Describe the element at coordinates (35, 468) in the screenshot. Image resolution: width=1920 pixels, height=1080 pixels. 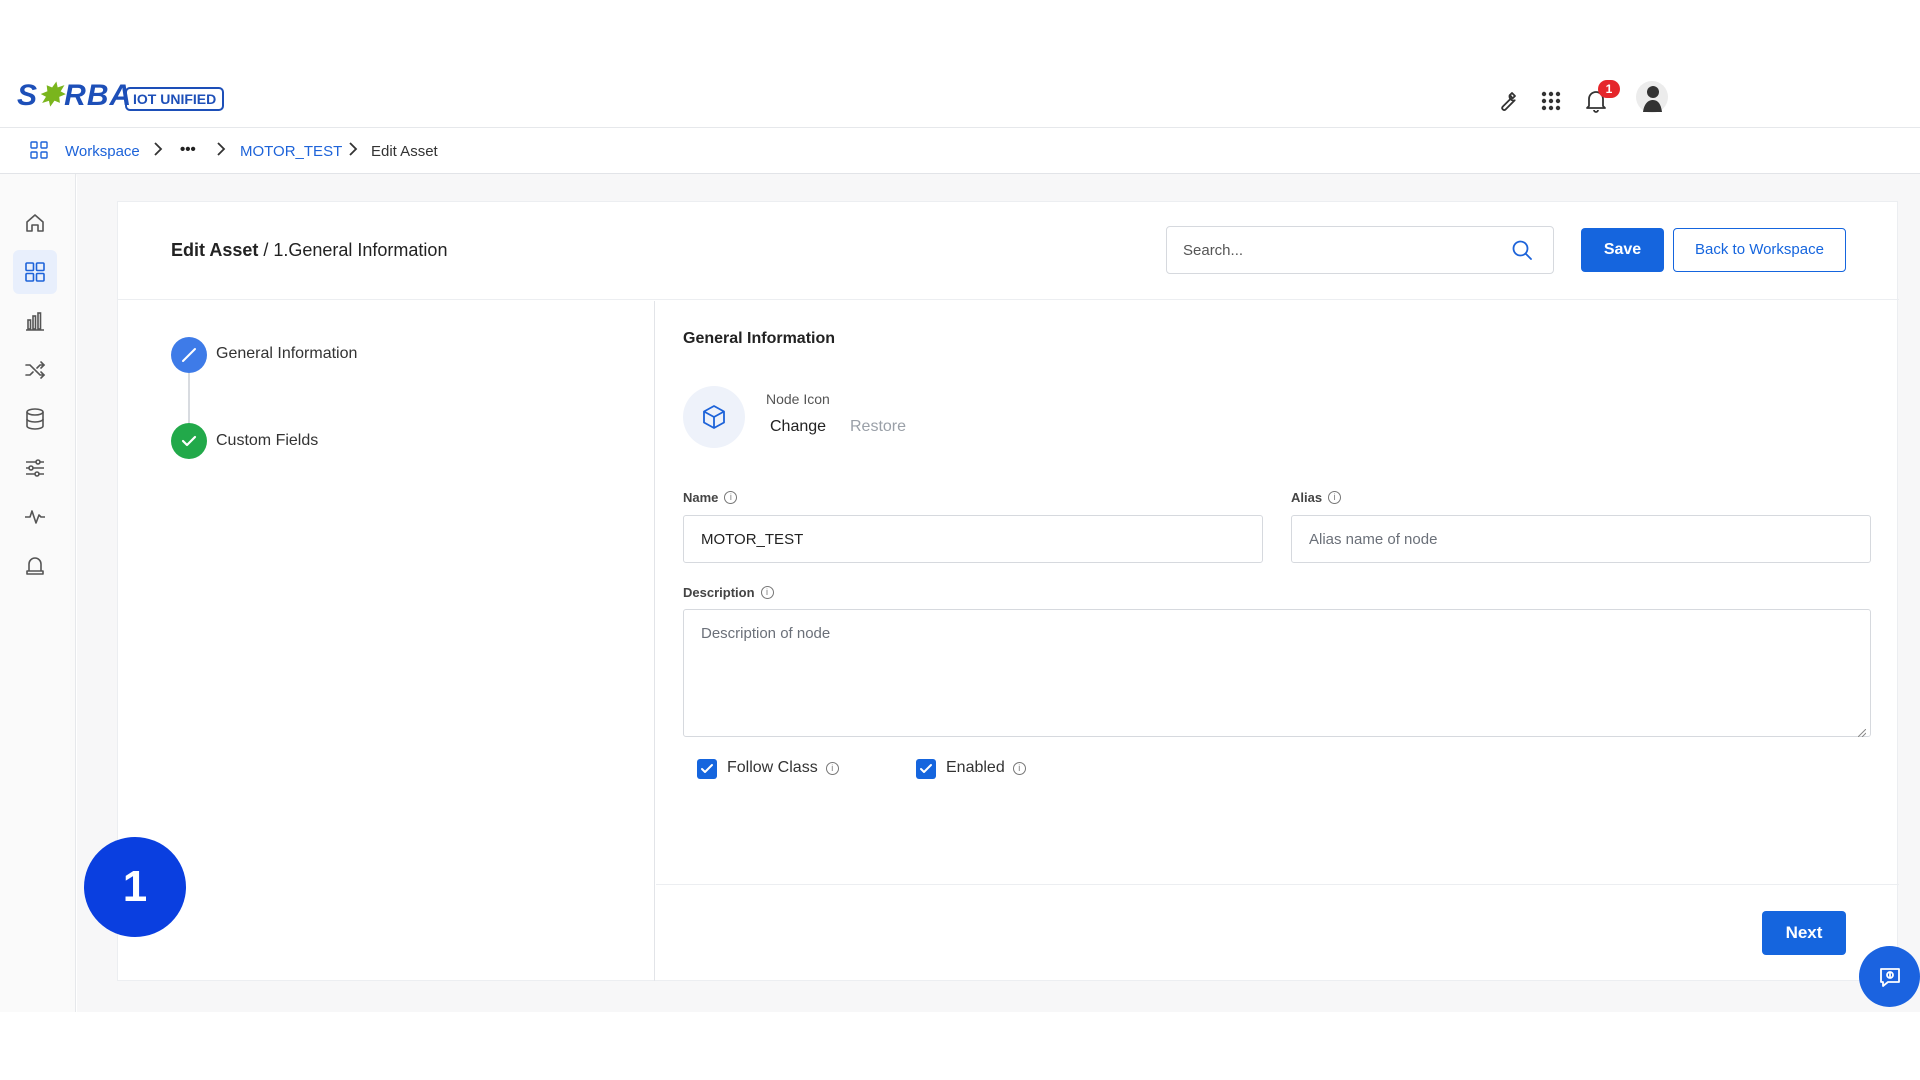
I see `sliders-icon` at that location.